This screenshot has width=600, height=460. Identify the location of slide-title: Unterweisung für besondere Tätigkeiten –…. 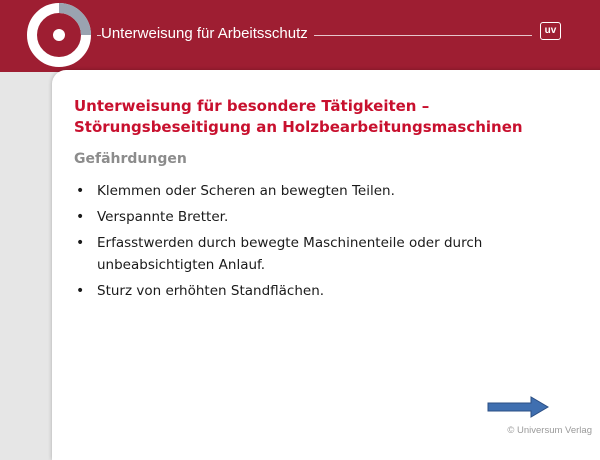
(298, 116).